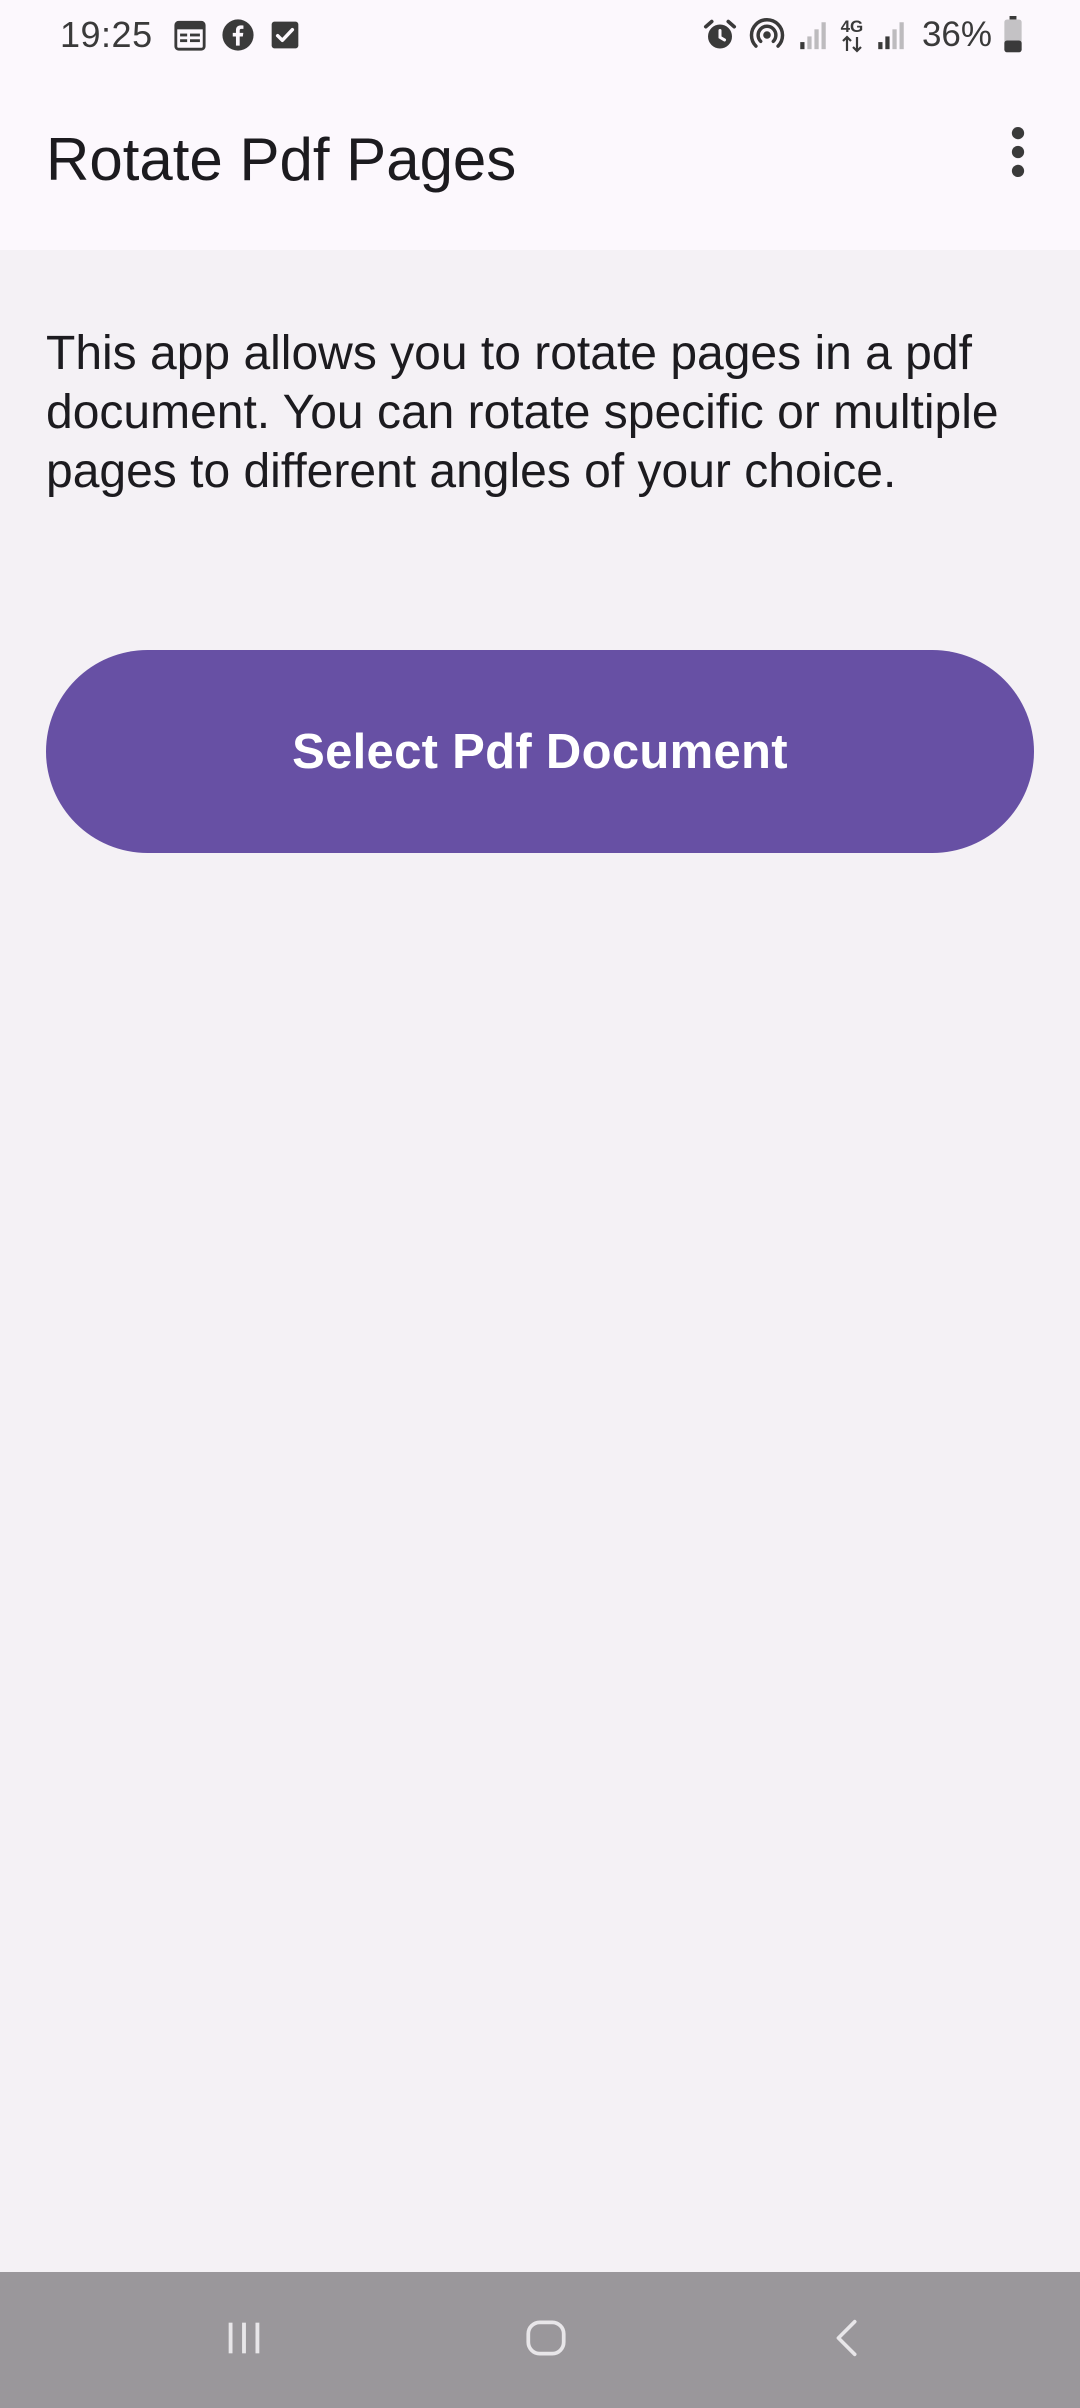  Describe the element at coordinates (720, 35) in the screenshot. I see `alarm-icon` at that location.